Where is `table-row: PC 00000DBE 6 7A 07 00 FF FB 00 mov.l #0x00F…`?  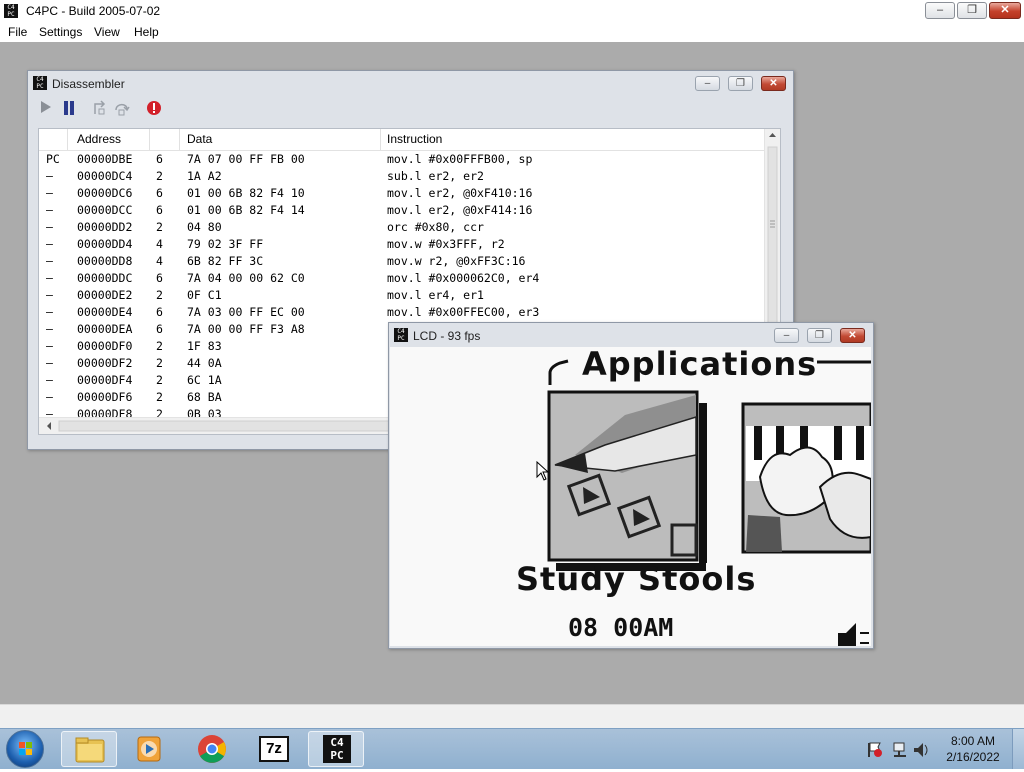
table-row: PC 00000DBE 6 7A 07 00 FF FB 00 mov.l #0x00F… is located at coordinates (403, 159).